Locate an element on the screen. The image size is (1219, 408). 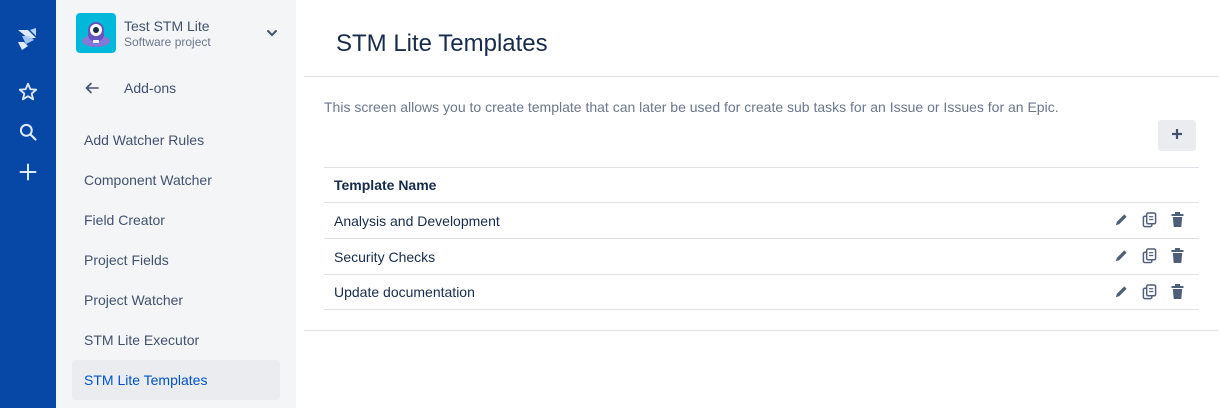
page-title: STM Lite Templates is located at coordinates (442, 43).